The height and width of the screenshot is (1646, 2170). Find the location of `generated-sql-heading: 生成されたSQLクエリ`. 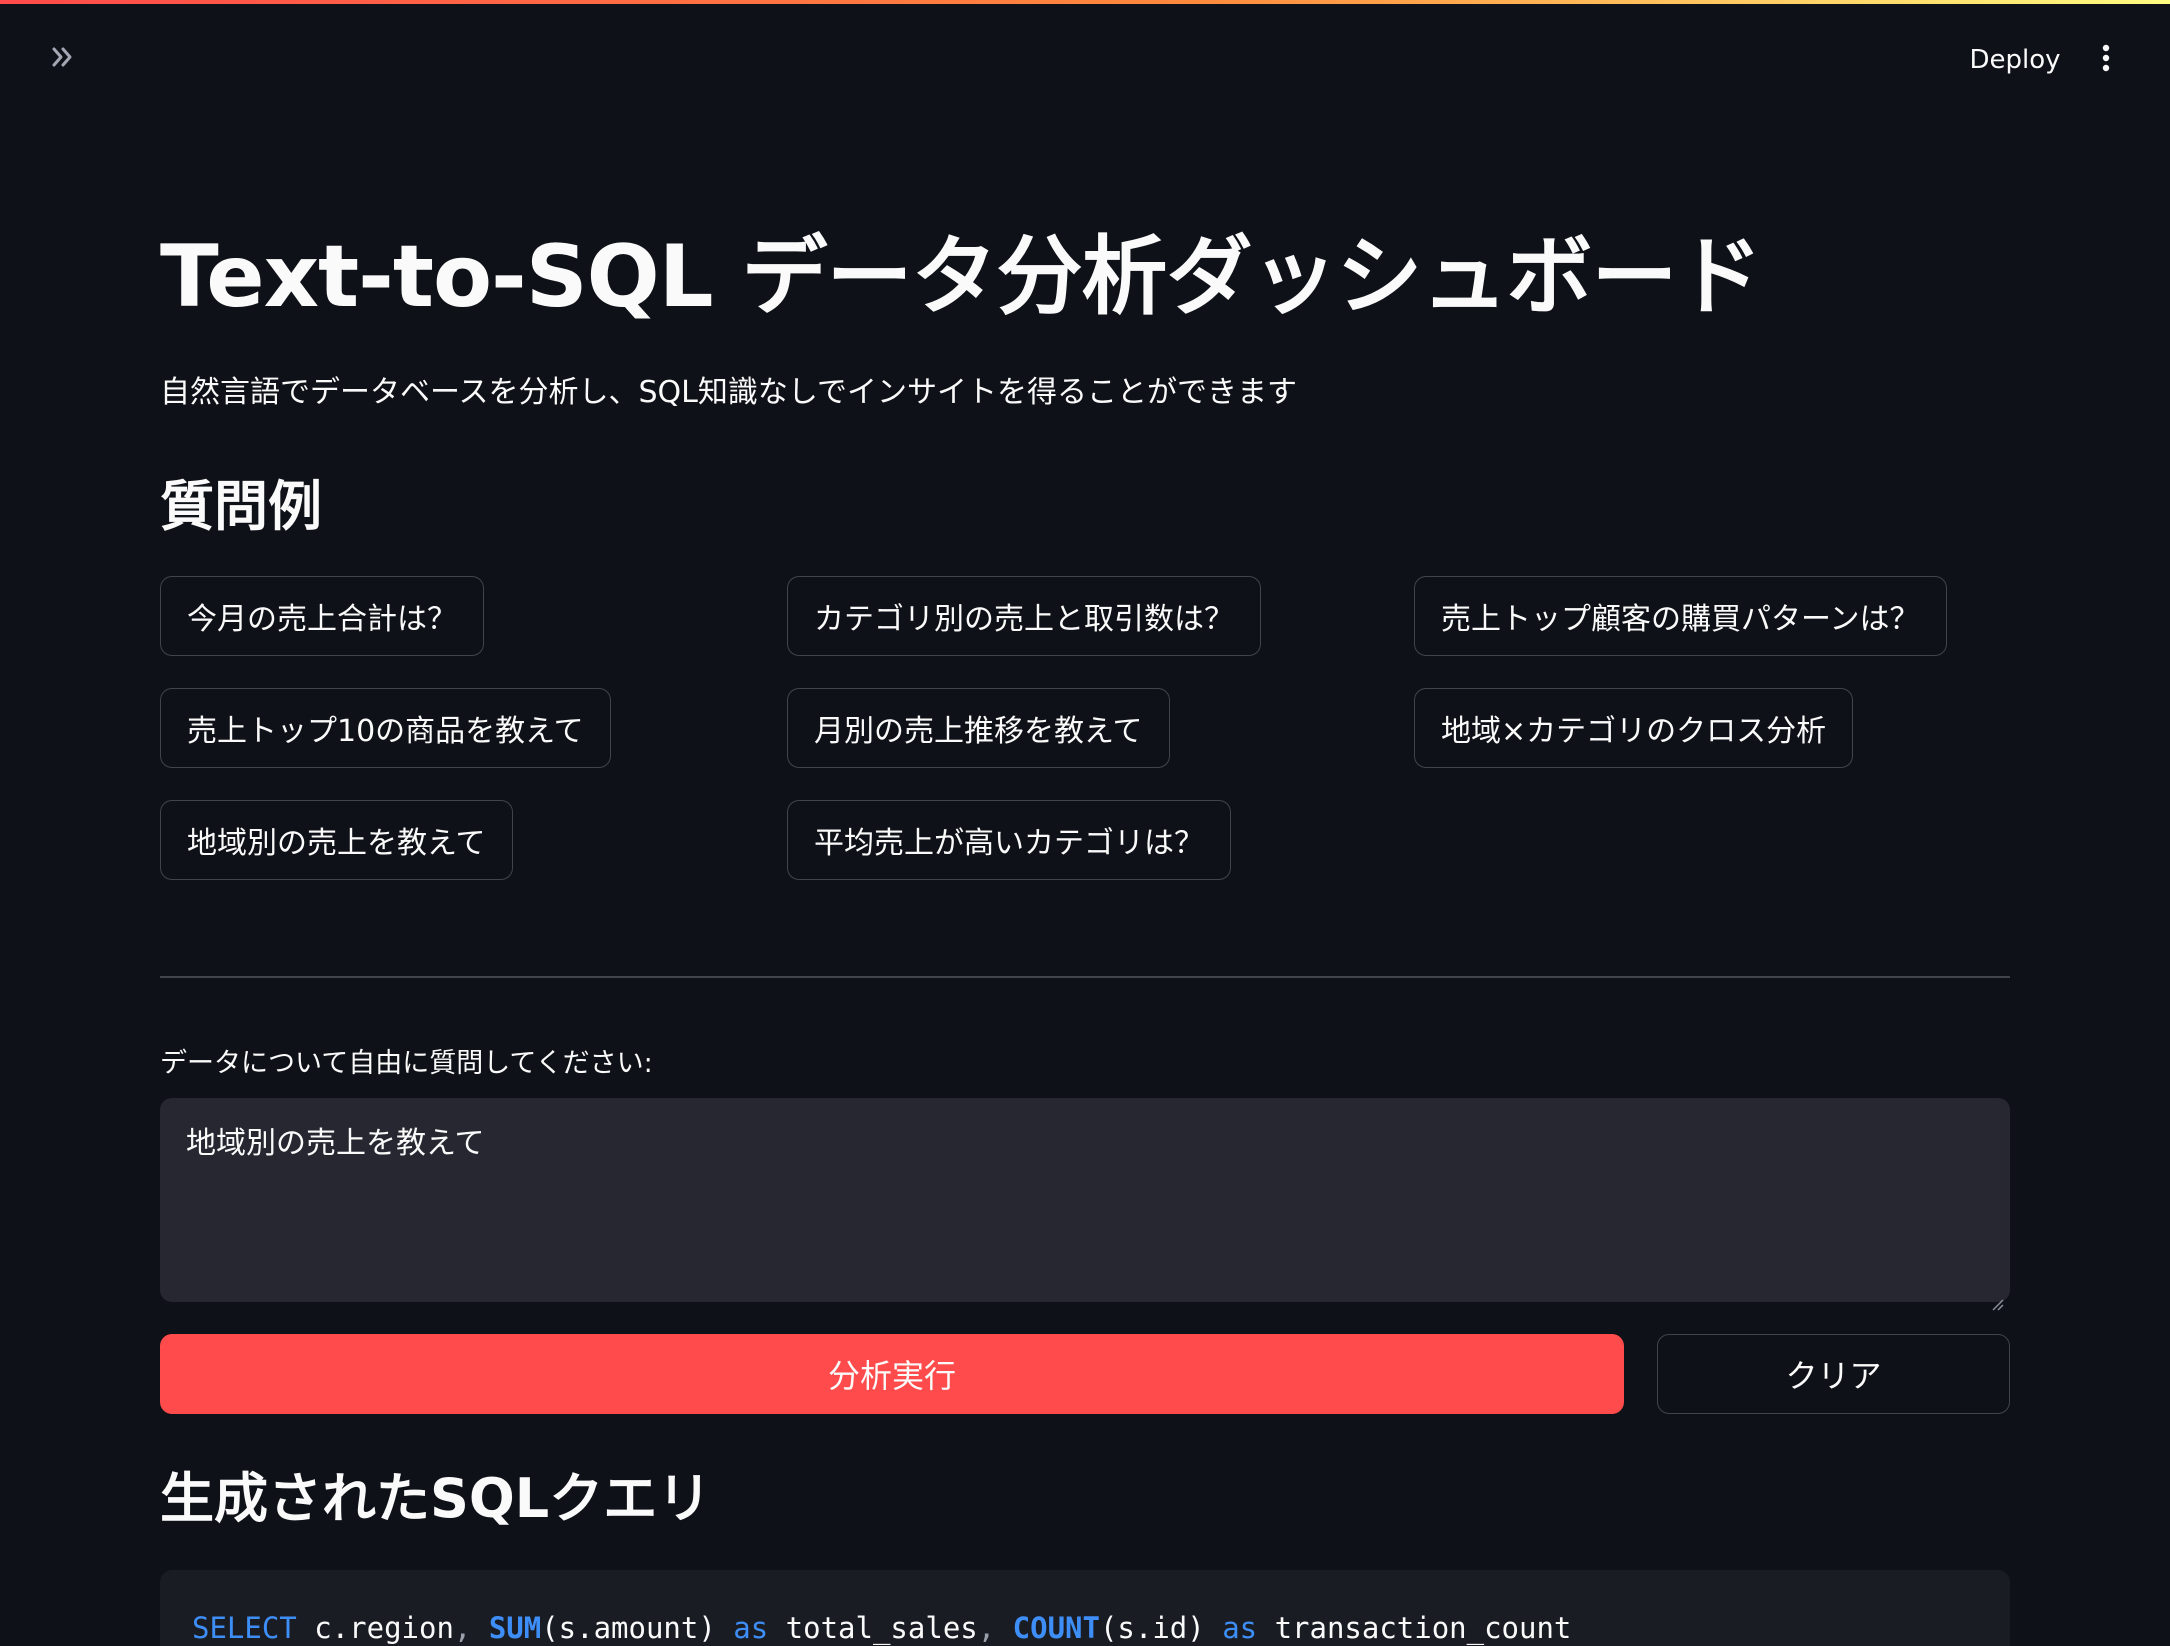

generated-sql-heading: 生成されたSQLクエリ is located at coordinates (436, 1498).